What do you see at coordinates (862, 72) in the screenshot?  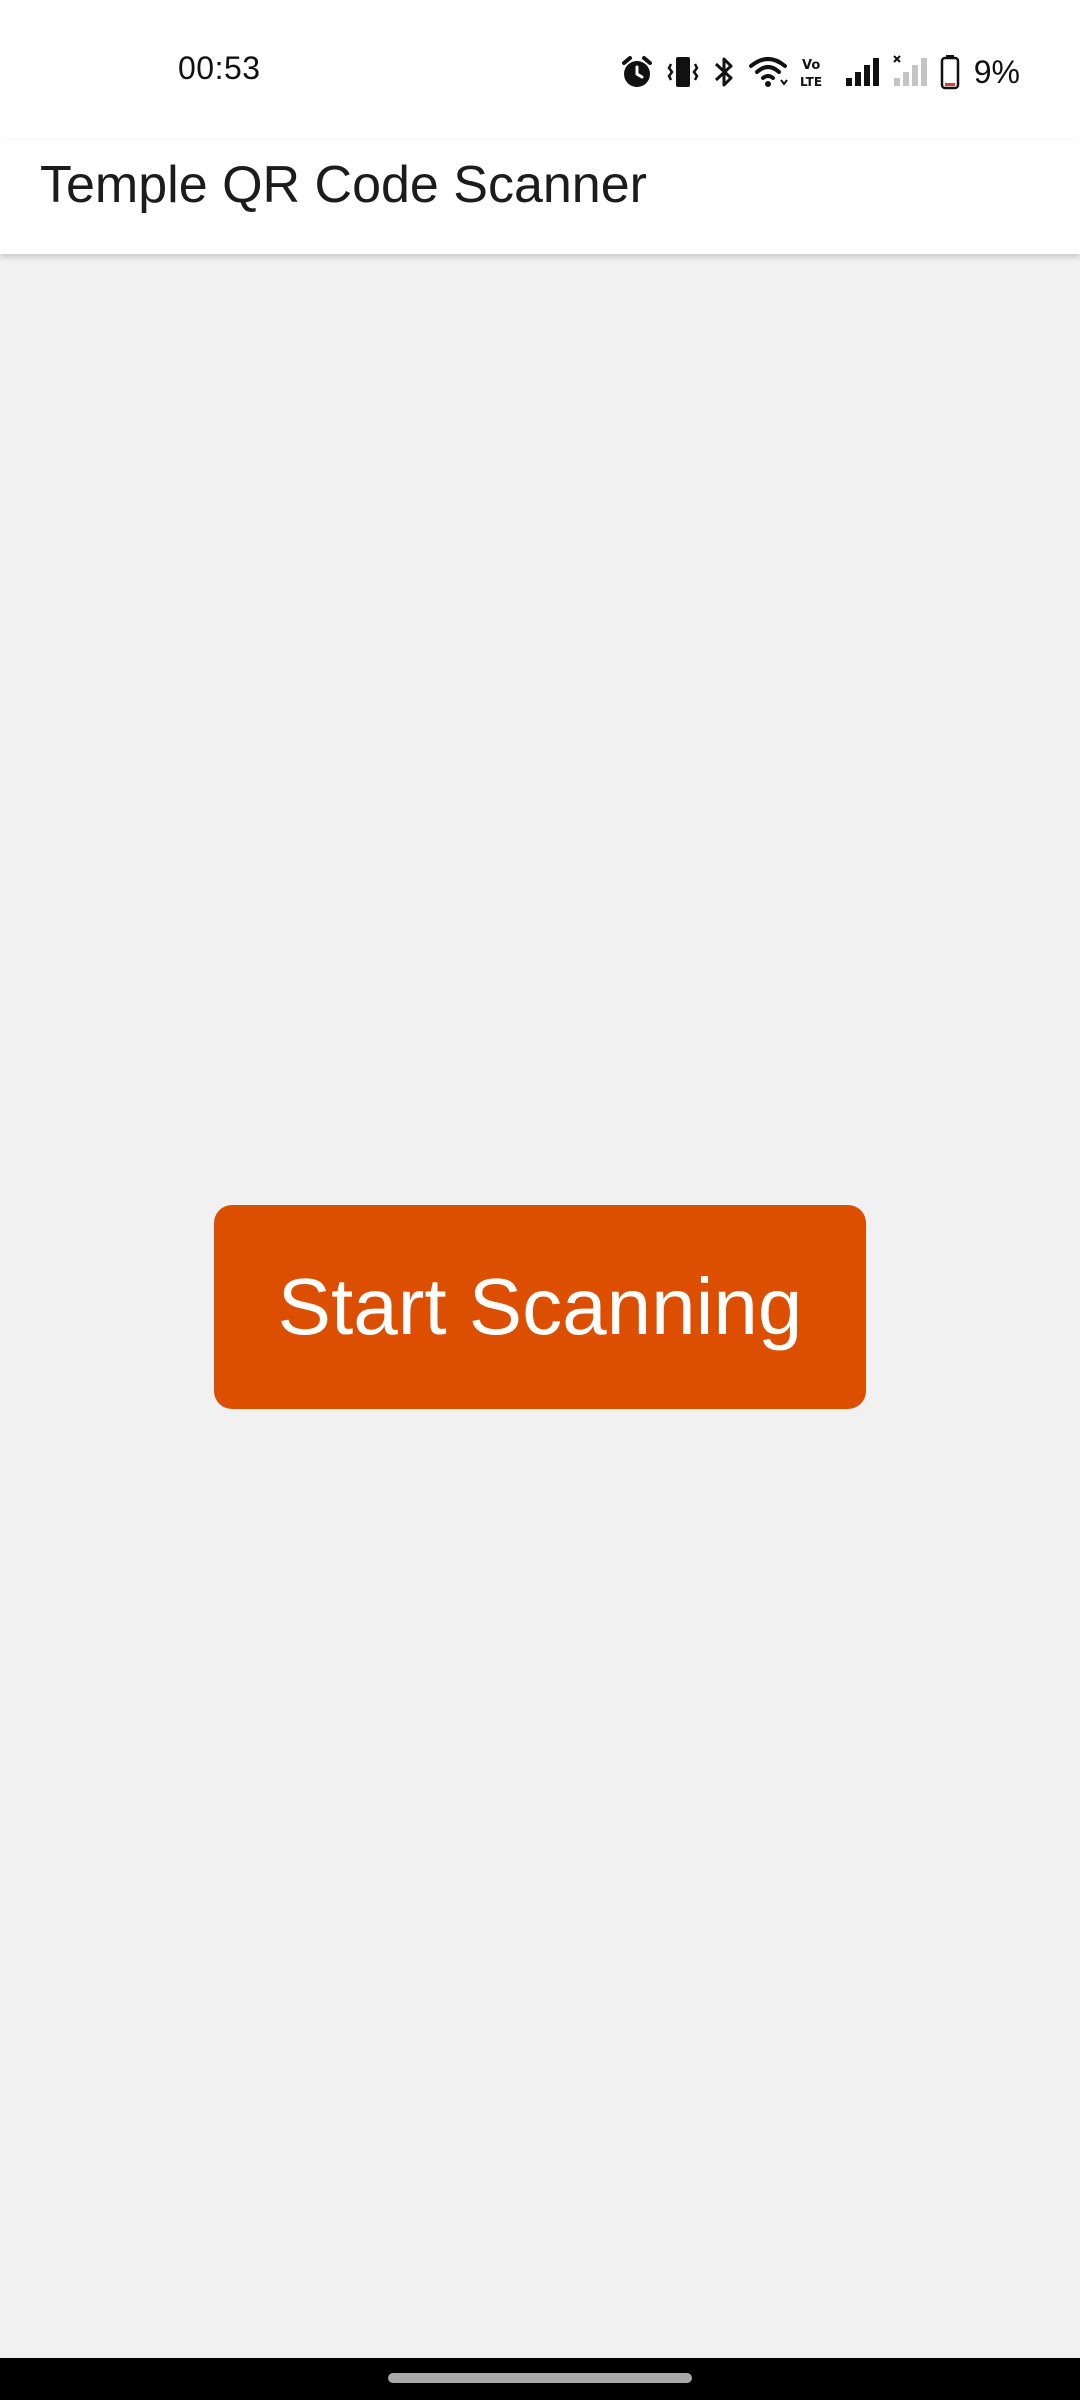 I see `signal-icon` at bounding box center [862, 72].